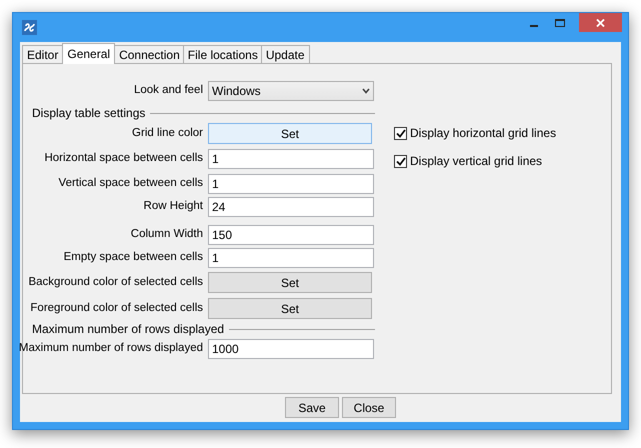 The height and width of the screenshot is (448, 641). I want to click on field-label: Look and feel, so click(168, 90).